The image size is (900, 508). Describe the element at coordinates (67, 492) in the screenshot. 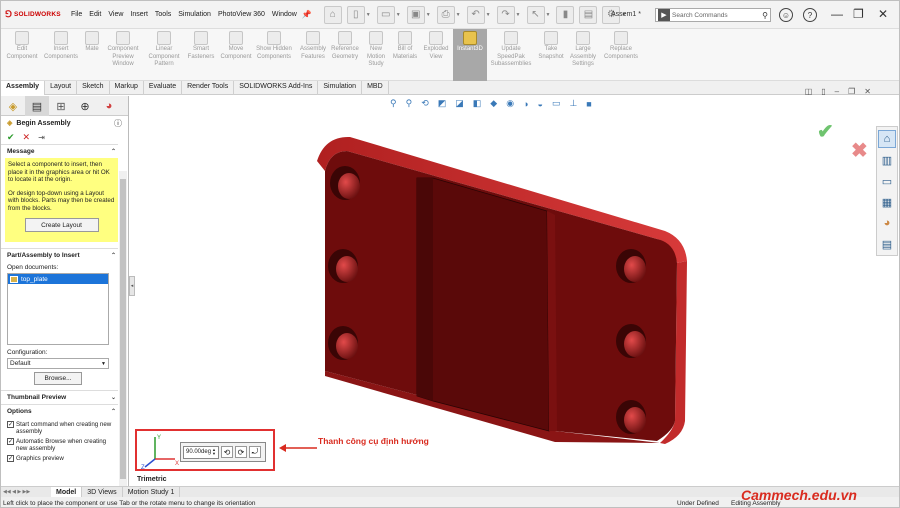

I see `tab-model: Model` at that location.